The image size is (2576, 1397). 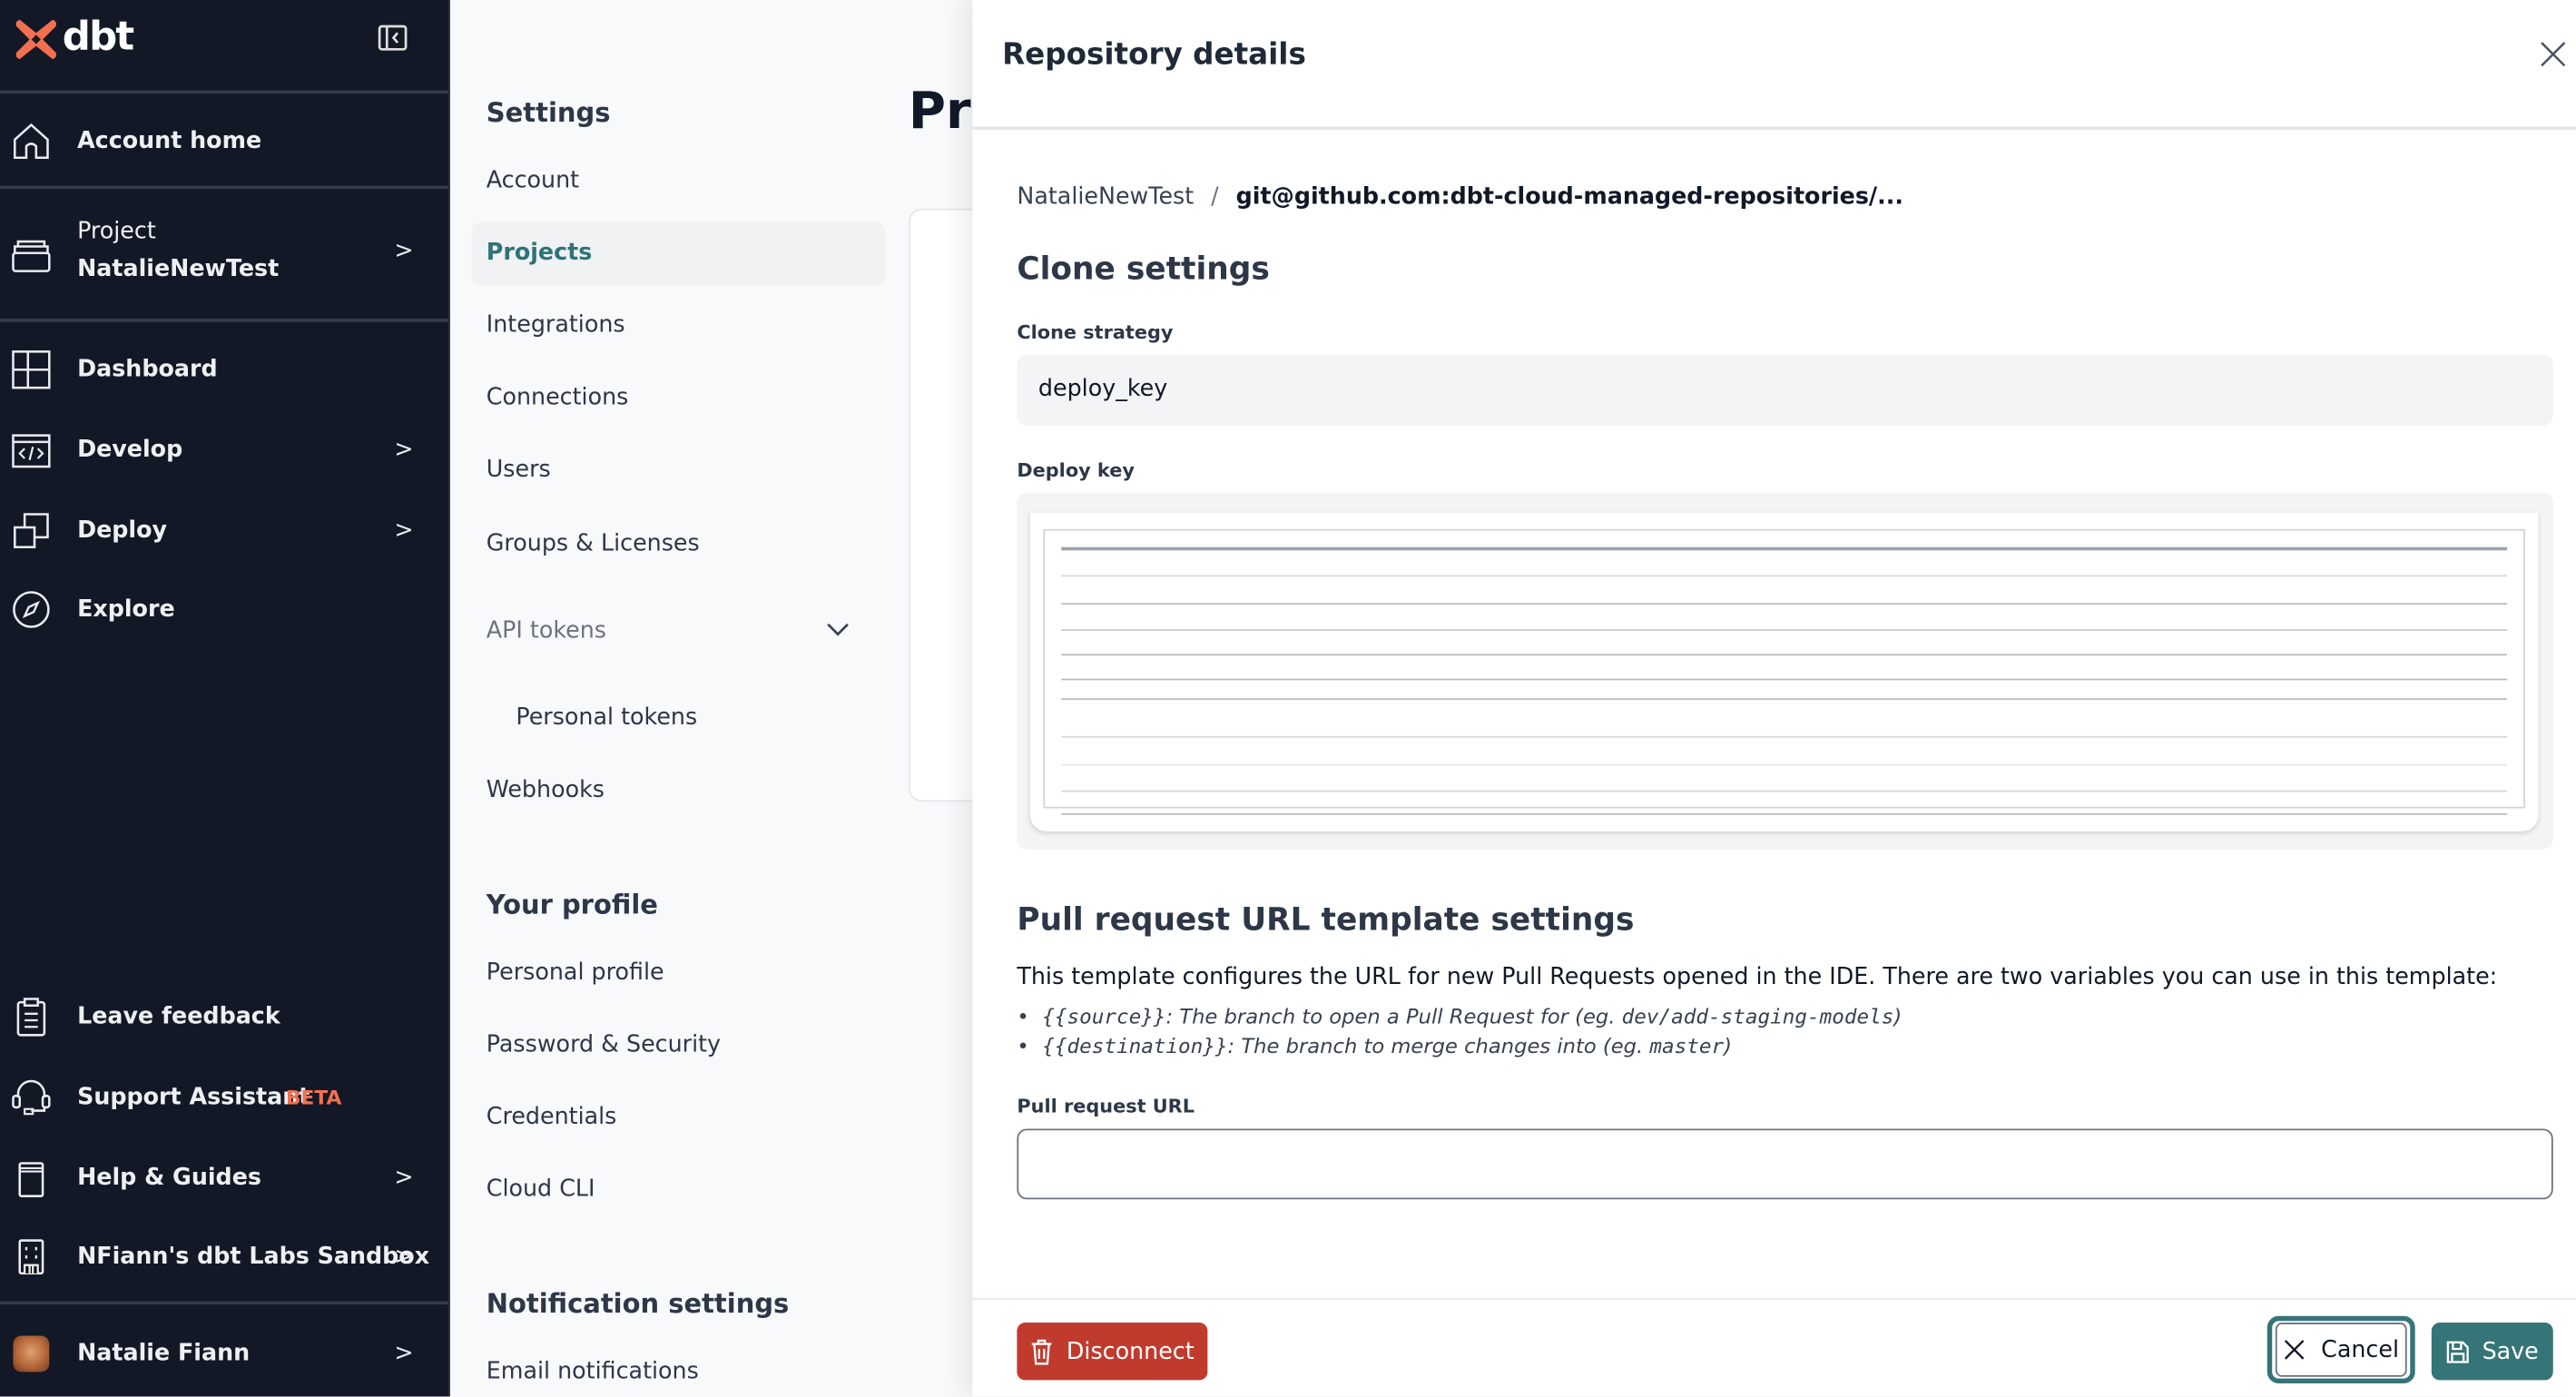 I want to click on nav-item-password-security: Password & Security, so click(x=604, y=1045).